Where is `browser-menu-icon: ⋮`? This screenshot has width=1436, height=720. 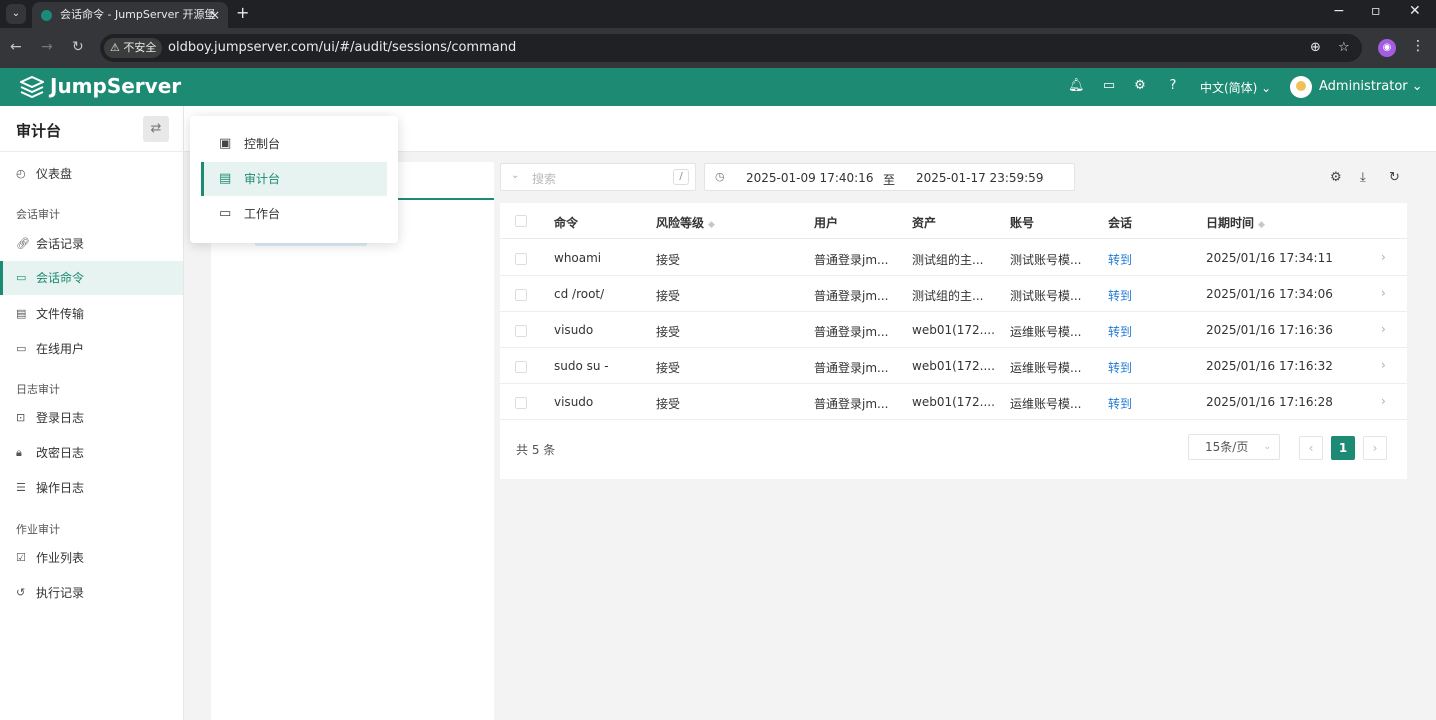
browser-menu-icon: ⋮ is located at coordinates (1418, 46).